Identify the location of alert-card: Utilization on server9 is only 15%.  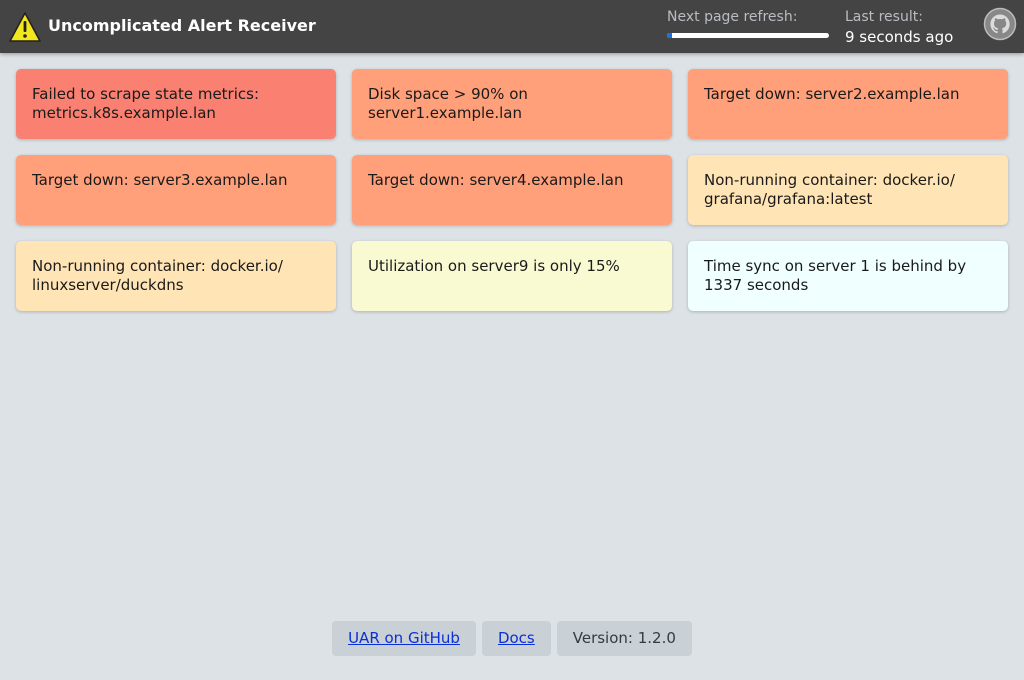
(512, 276).